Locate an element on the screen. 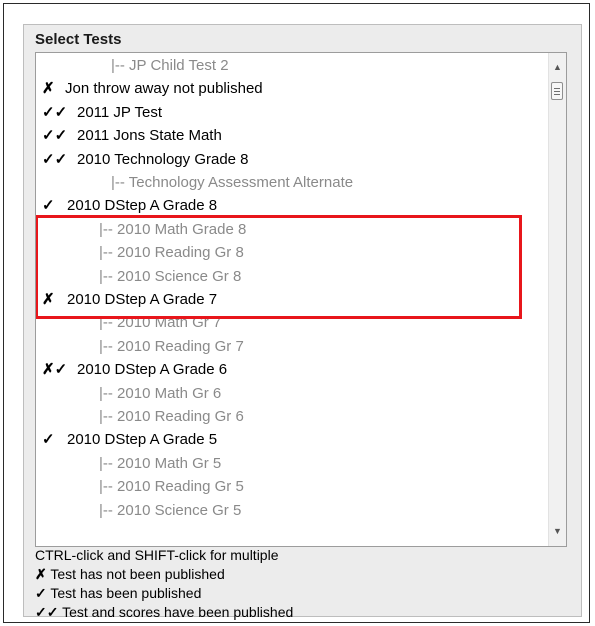 The height and width of the screenshot is (626, 595). legend-text: Test and scores have been published is located at coordinates (178, 612).